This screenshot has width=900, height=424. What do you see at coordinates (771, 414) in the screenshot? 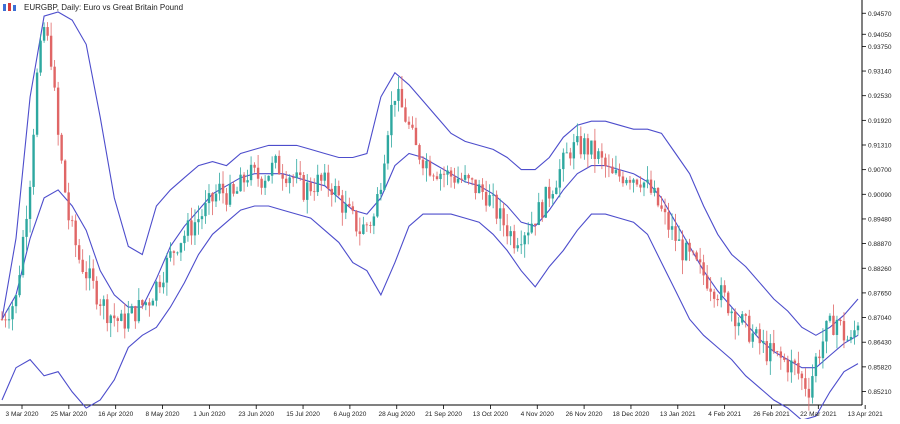
I see `x-tick-label: 26 Feb 2021` at bounding box center [771, 414].